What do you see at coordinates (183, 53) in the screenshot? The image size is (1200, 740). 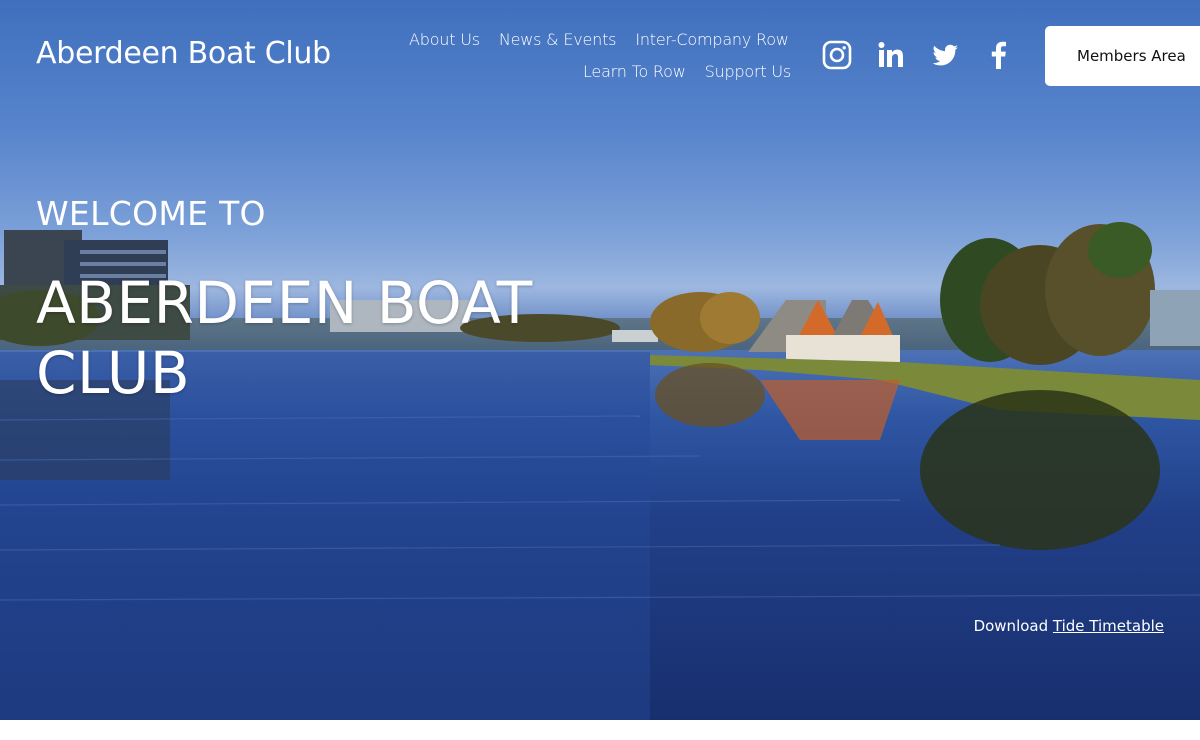 I see `site-title: Aberdeen Boat Club` at bounding box center [183, 53].